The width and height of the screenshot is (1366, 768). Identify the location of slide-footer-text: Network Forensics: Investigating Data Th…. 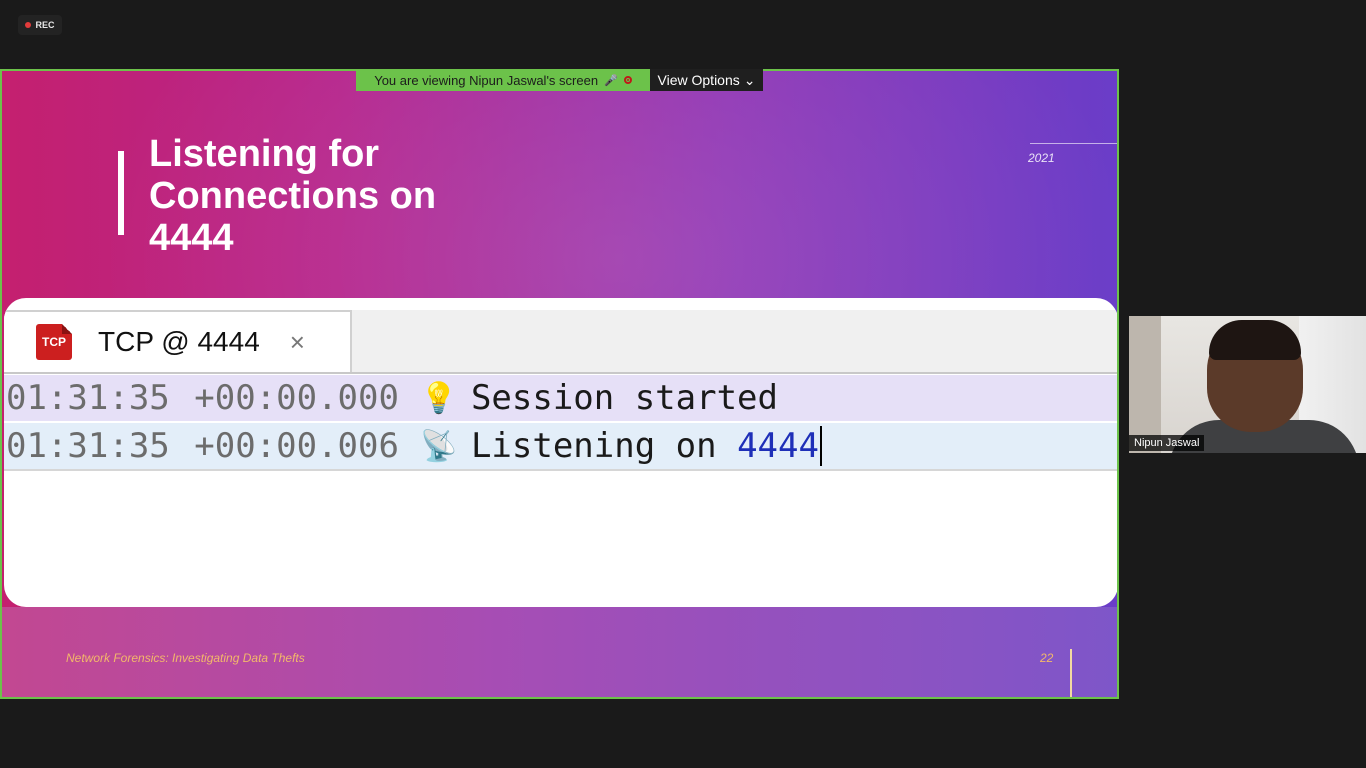
(185, 658).